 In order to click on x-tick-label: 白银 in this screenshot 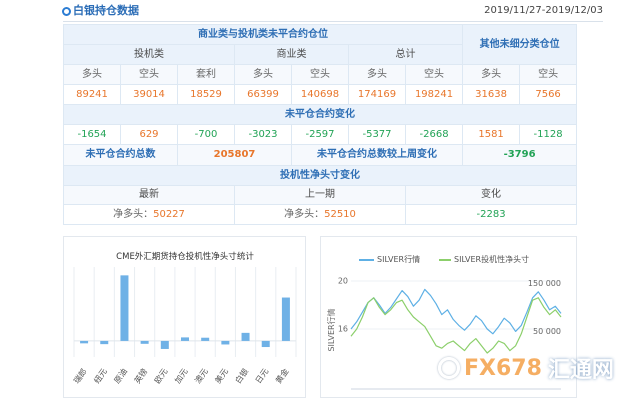, I will do `click(241, 375)`.